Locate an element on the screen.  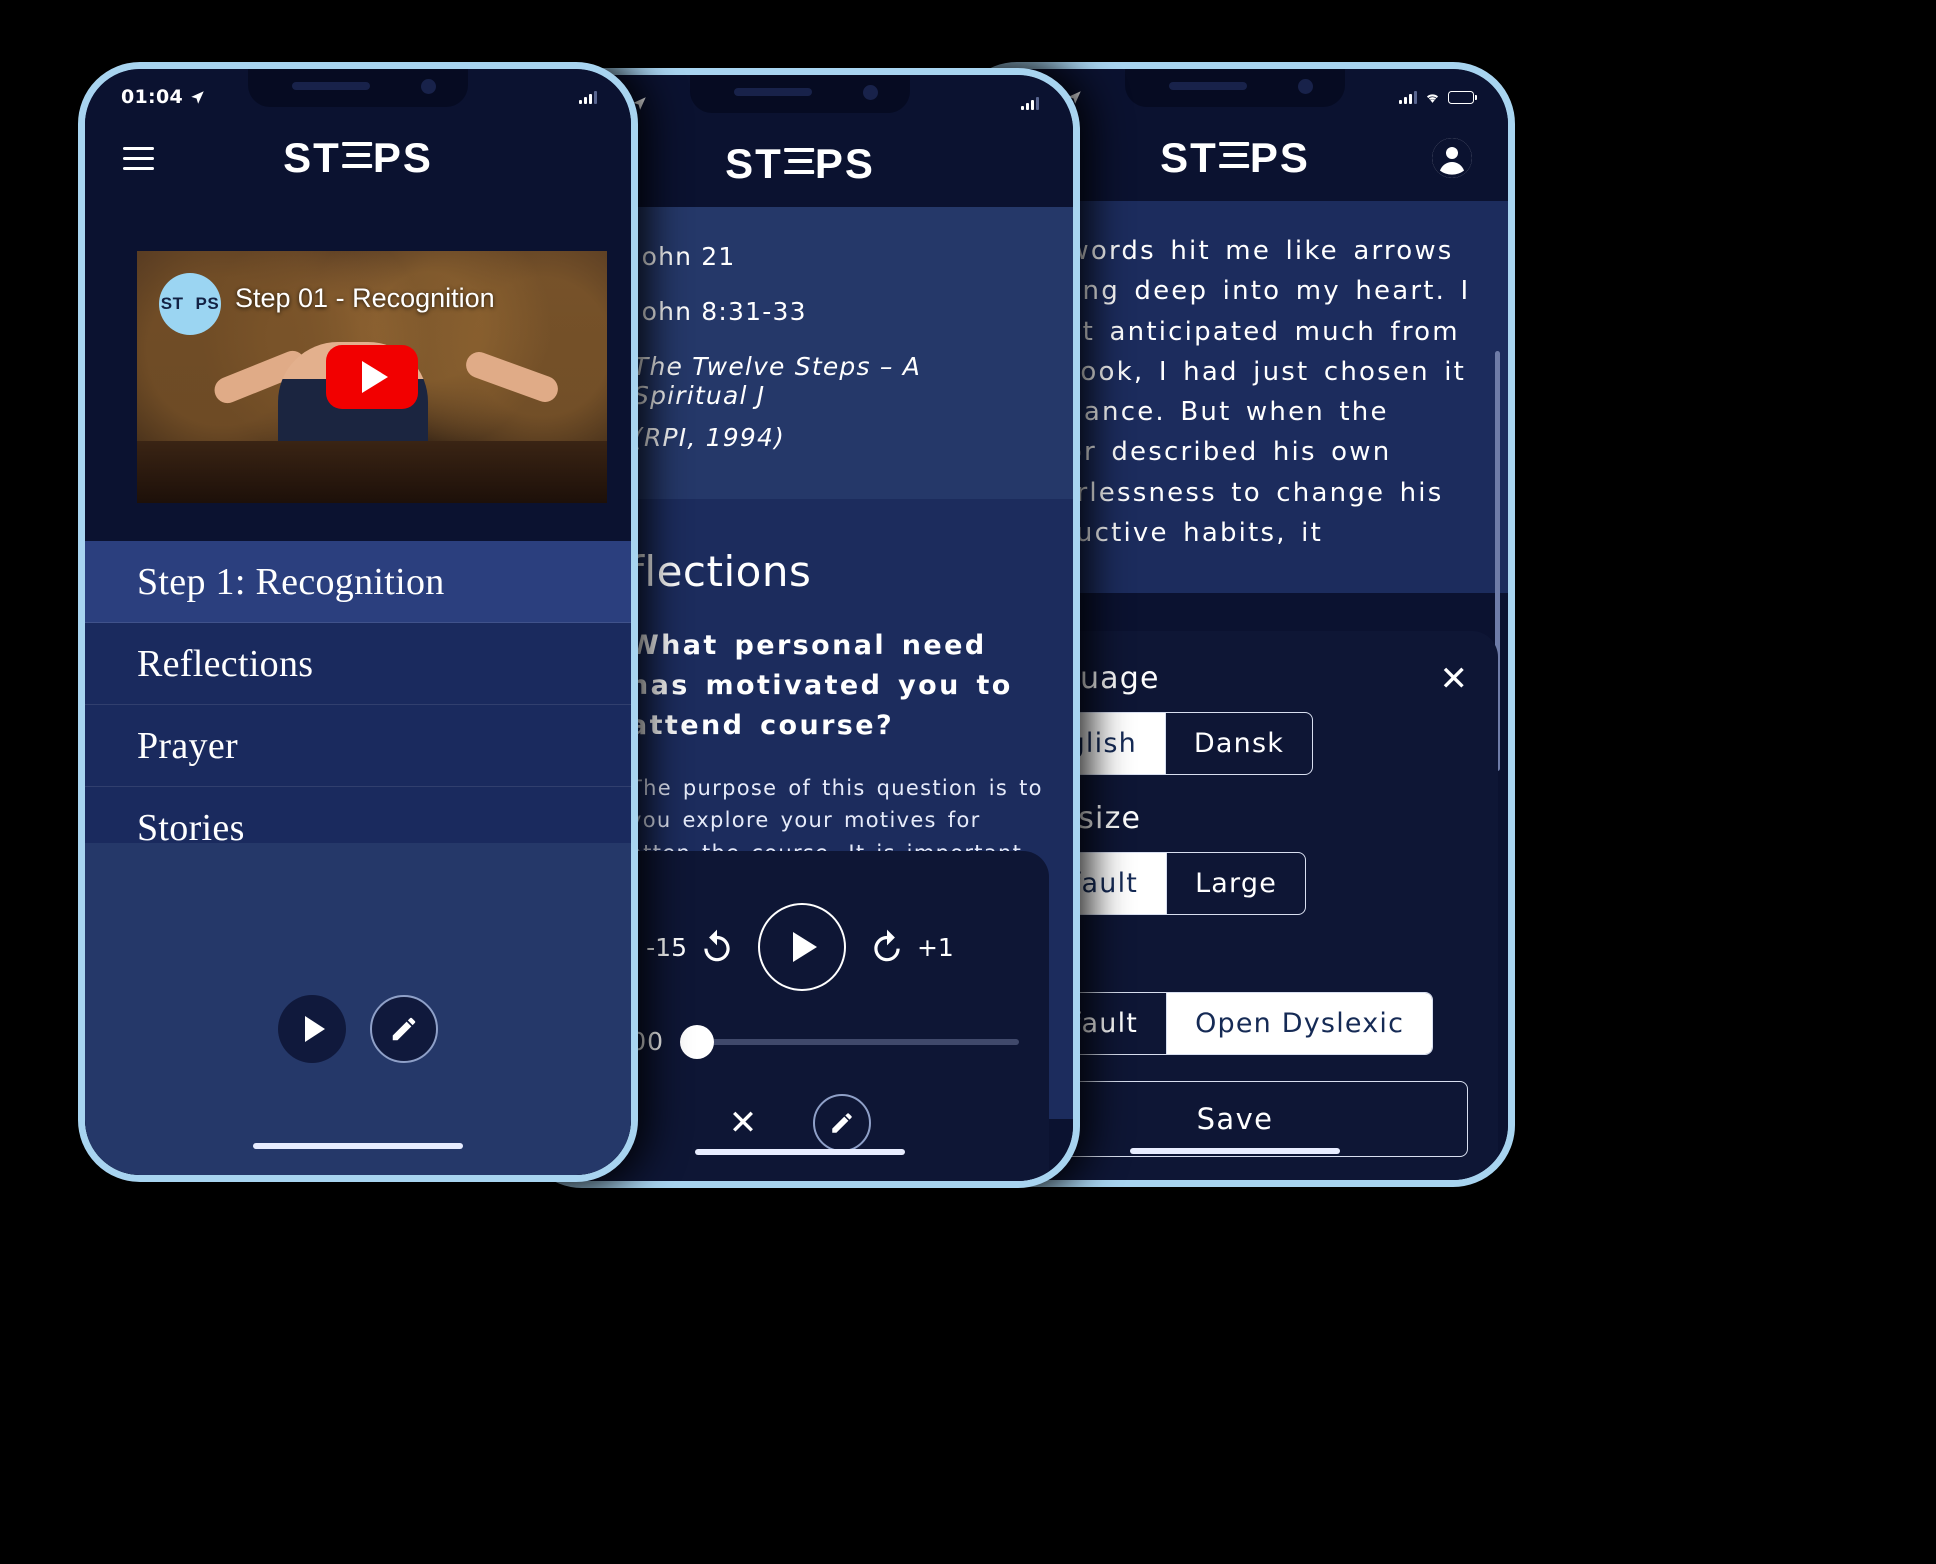
youtube-channel-avatar: ST PS is located at coordinates (190, 304).